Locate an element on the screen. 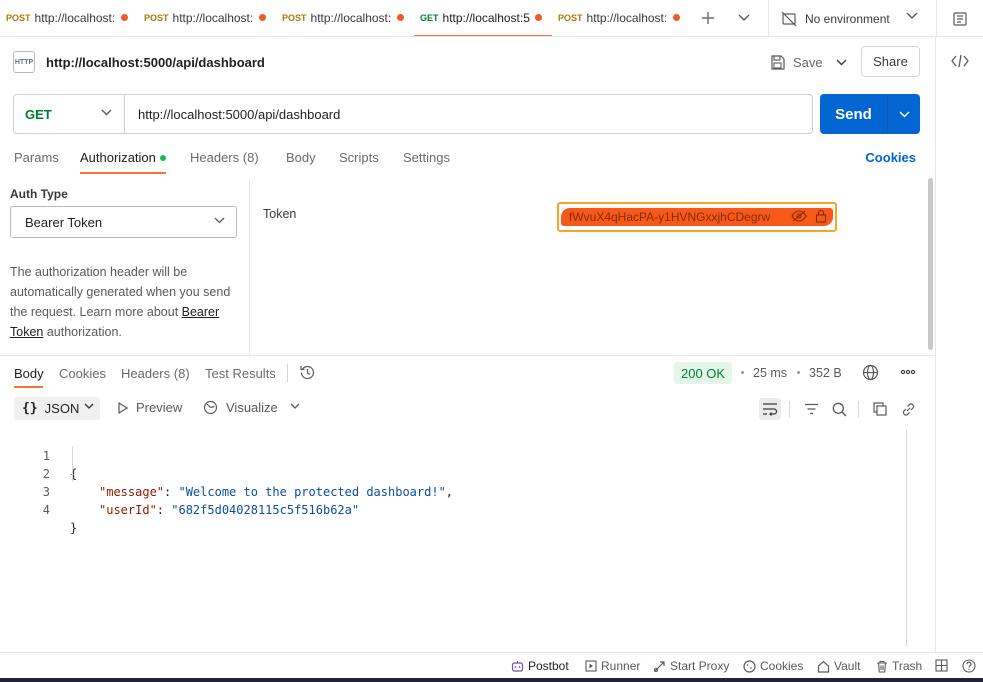  copy-icon is located at coordinates (880, 409).